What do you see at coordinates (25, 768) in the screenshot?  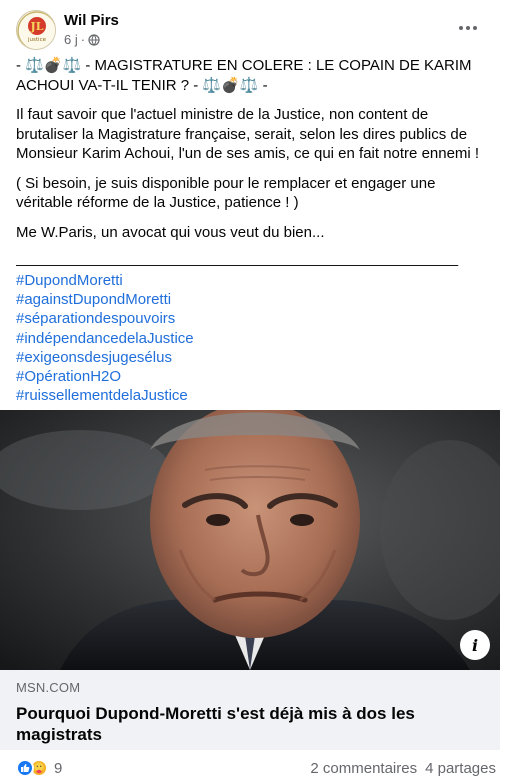 I see `like-reaction-icon` at bounding box center [25, 768].